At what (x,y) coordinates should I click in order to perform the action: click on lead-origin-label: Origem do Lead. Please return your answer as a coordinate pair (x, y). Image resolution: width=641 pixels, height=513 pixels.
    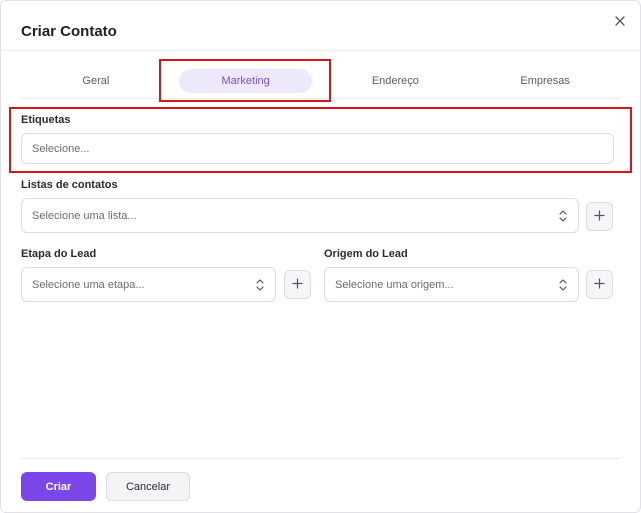
    Looking at the image, I should click on (366, 254).